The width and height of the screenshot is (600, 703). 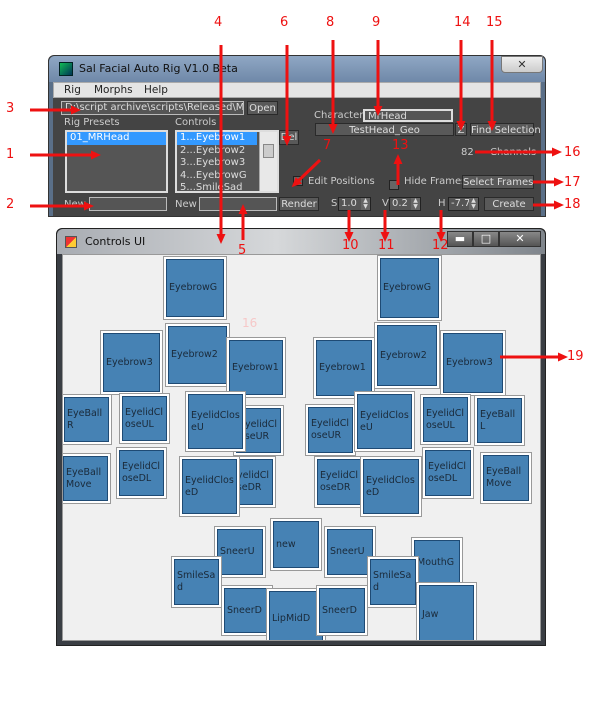 I want to click on control-button: Jaw, so click(x=446, y=611).